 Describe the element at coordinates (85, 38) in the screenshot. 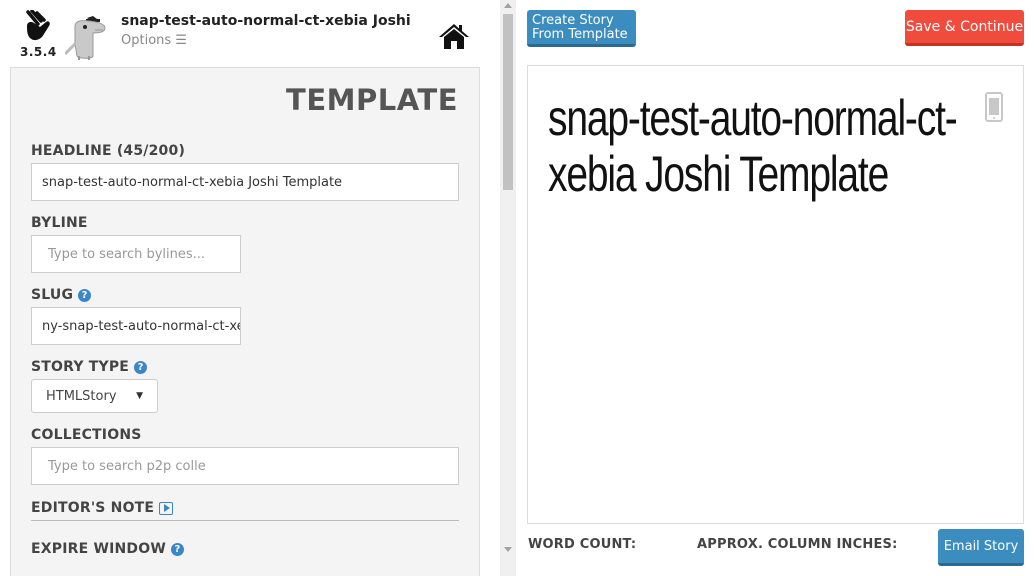

I see `dino-avatar` at that location.